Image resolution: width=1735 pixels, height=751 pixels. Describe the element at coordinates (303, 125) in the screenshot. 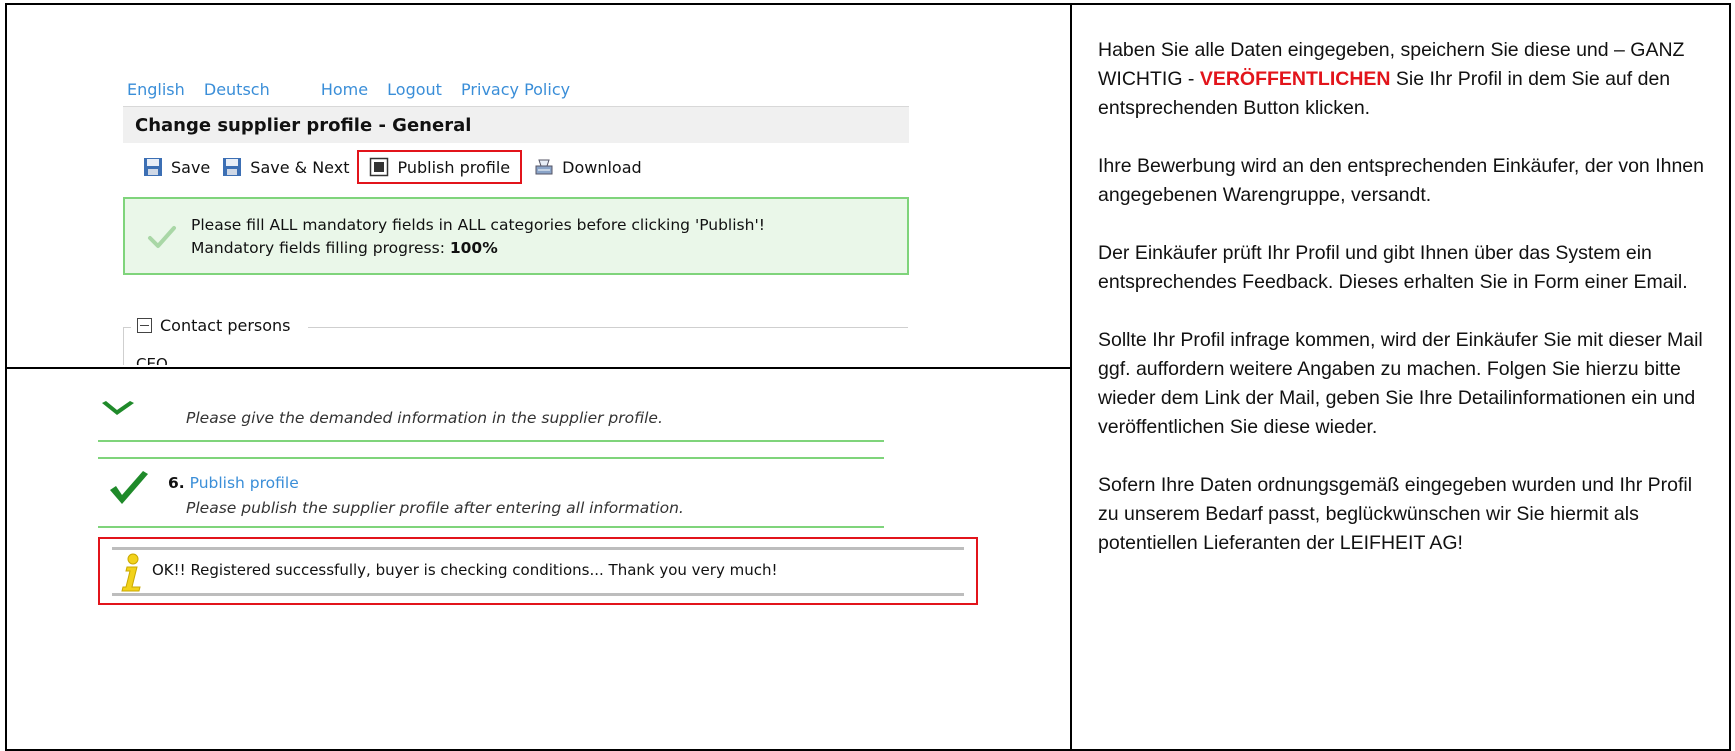

I see `page-title: Change supplier profile - General` at that location.